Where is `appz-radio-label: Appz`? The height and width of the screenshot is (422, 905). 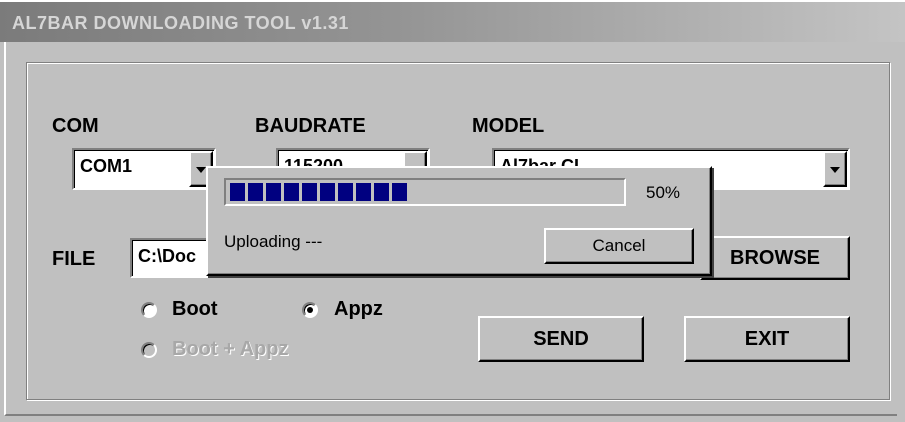
appz-radio-label: Appz is located at coordinates (358, 309).